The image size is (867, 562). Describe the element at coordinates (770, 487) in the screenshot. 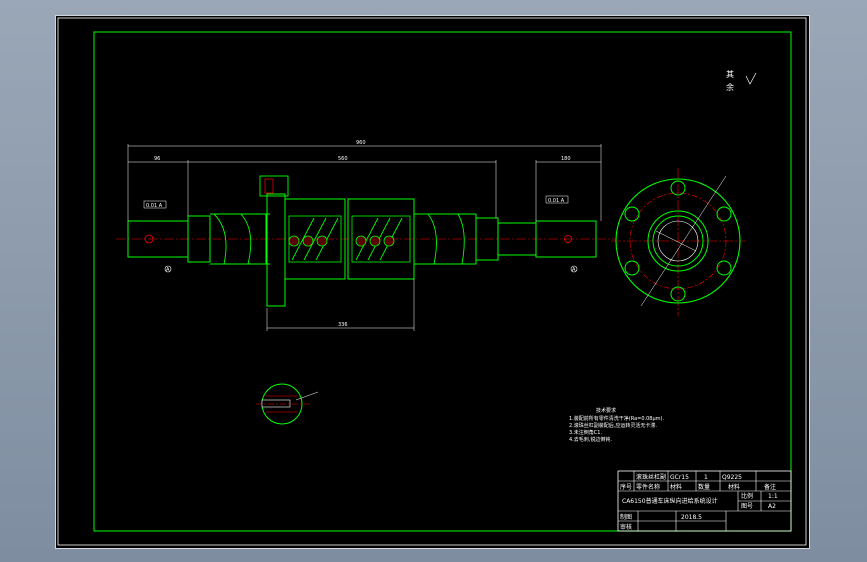

I see `tb-h-note: 备注` at that location.